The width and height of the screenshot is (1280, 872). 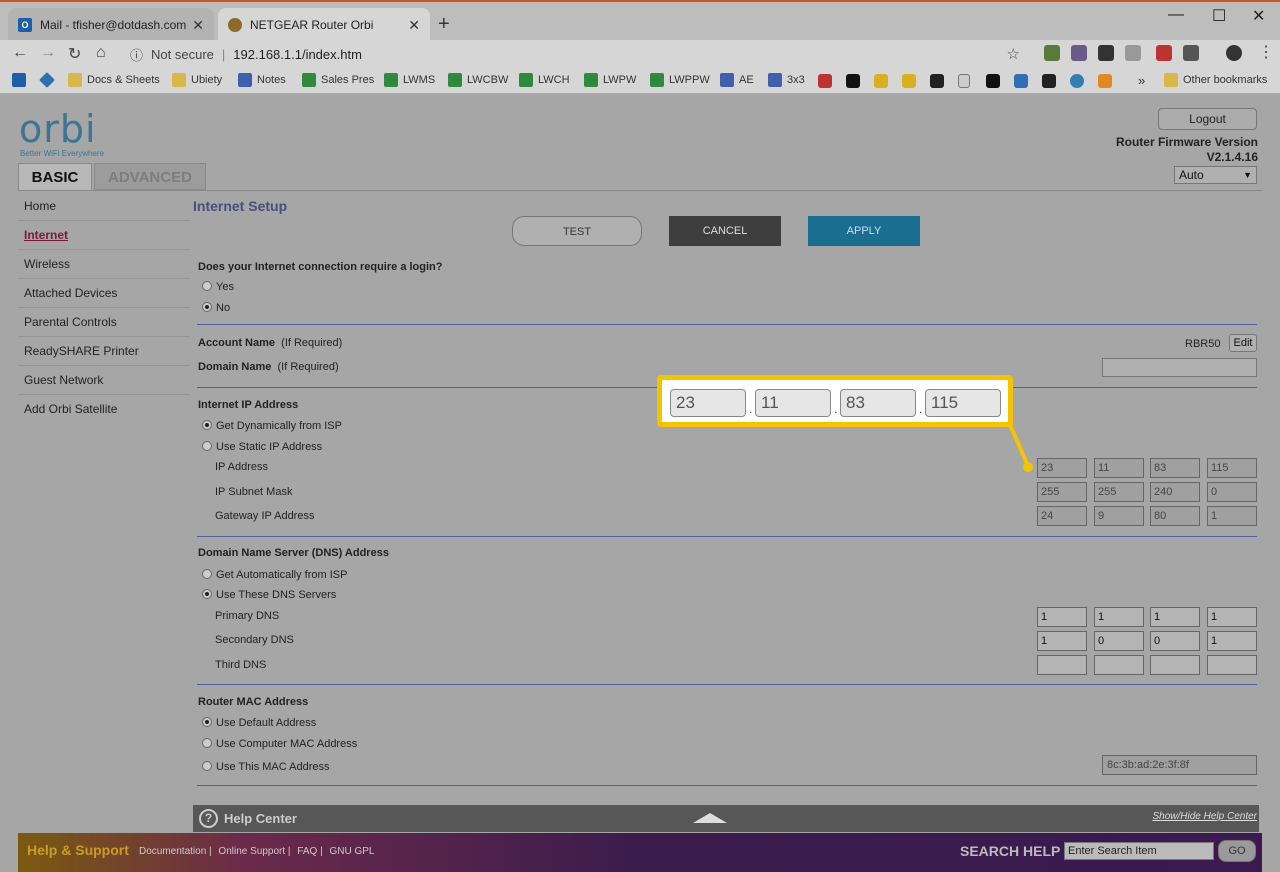 What do you see at coordinates (1019, 445) in the screenshot?
I see `callout-connector` at bounding box center [1019, 445].